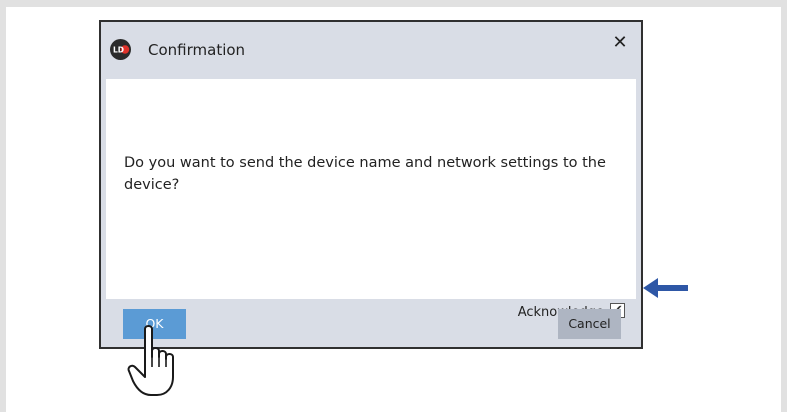  What do you see at coordinates (620, 43) in the screenshot?
I see `close-icon: ✕` at bounding box center [620, 43].